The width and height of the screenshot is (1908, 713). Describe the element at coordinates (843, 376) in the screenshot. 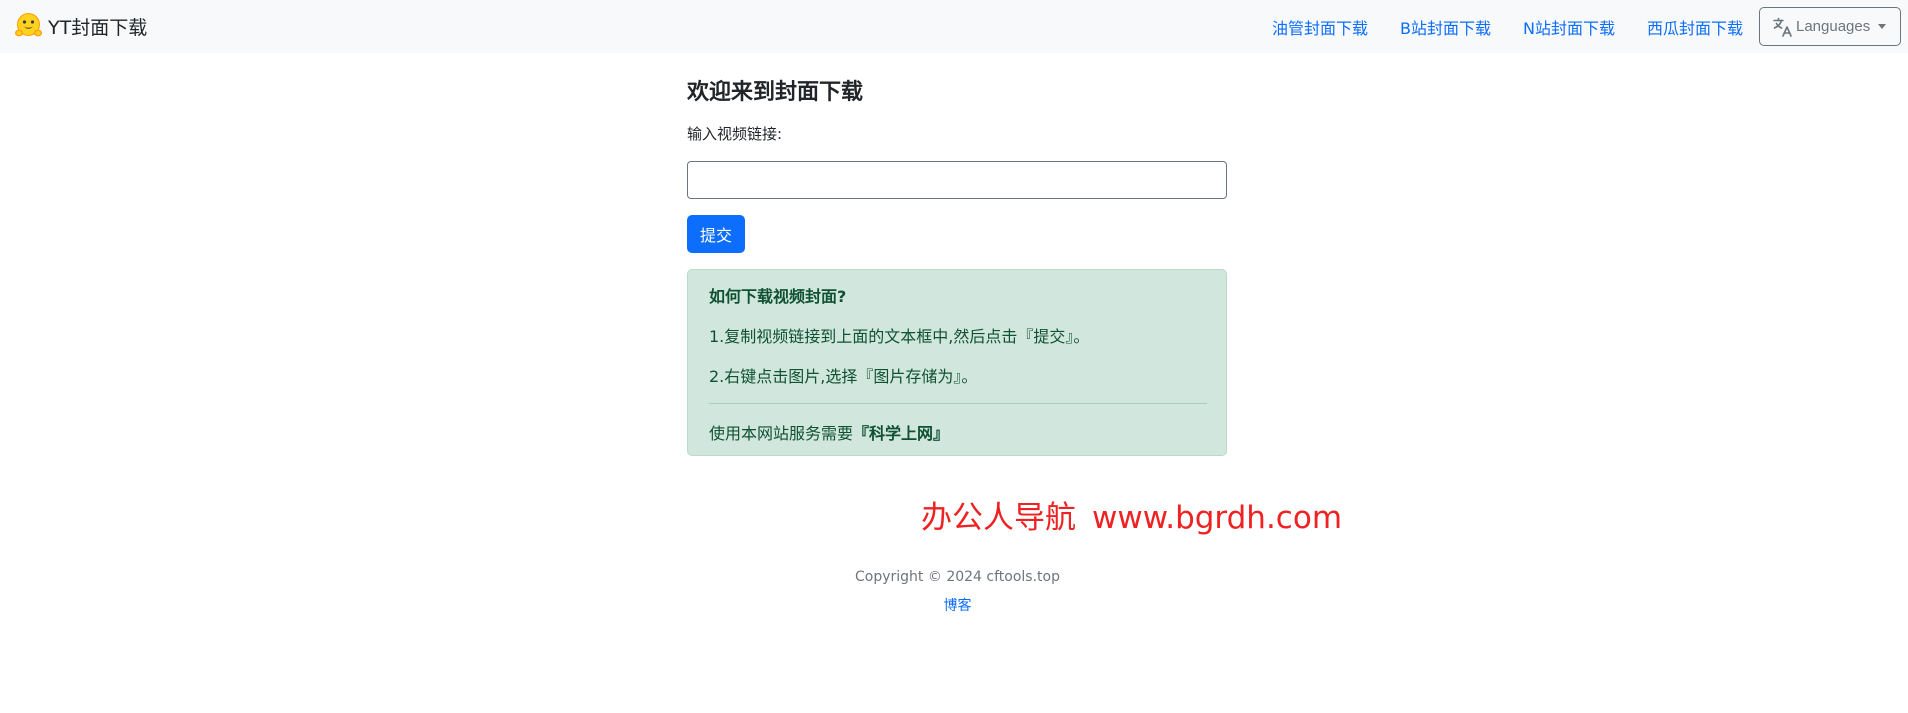

I see `help-step-2: 2.右键点击图片,选择『图片存储为』。` at that location.